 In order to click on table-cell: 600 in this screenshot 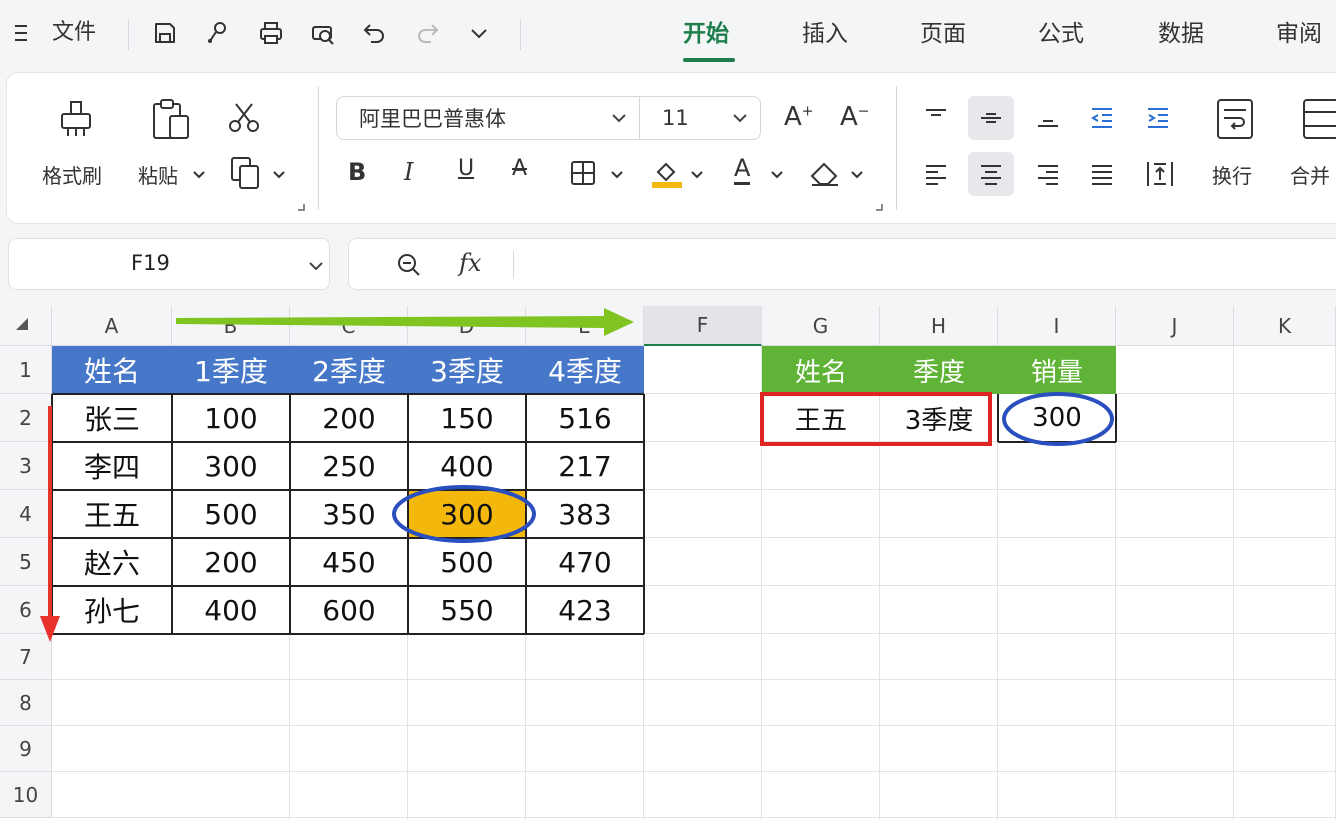, I will do `click(349, 610)`.